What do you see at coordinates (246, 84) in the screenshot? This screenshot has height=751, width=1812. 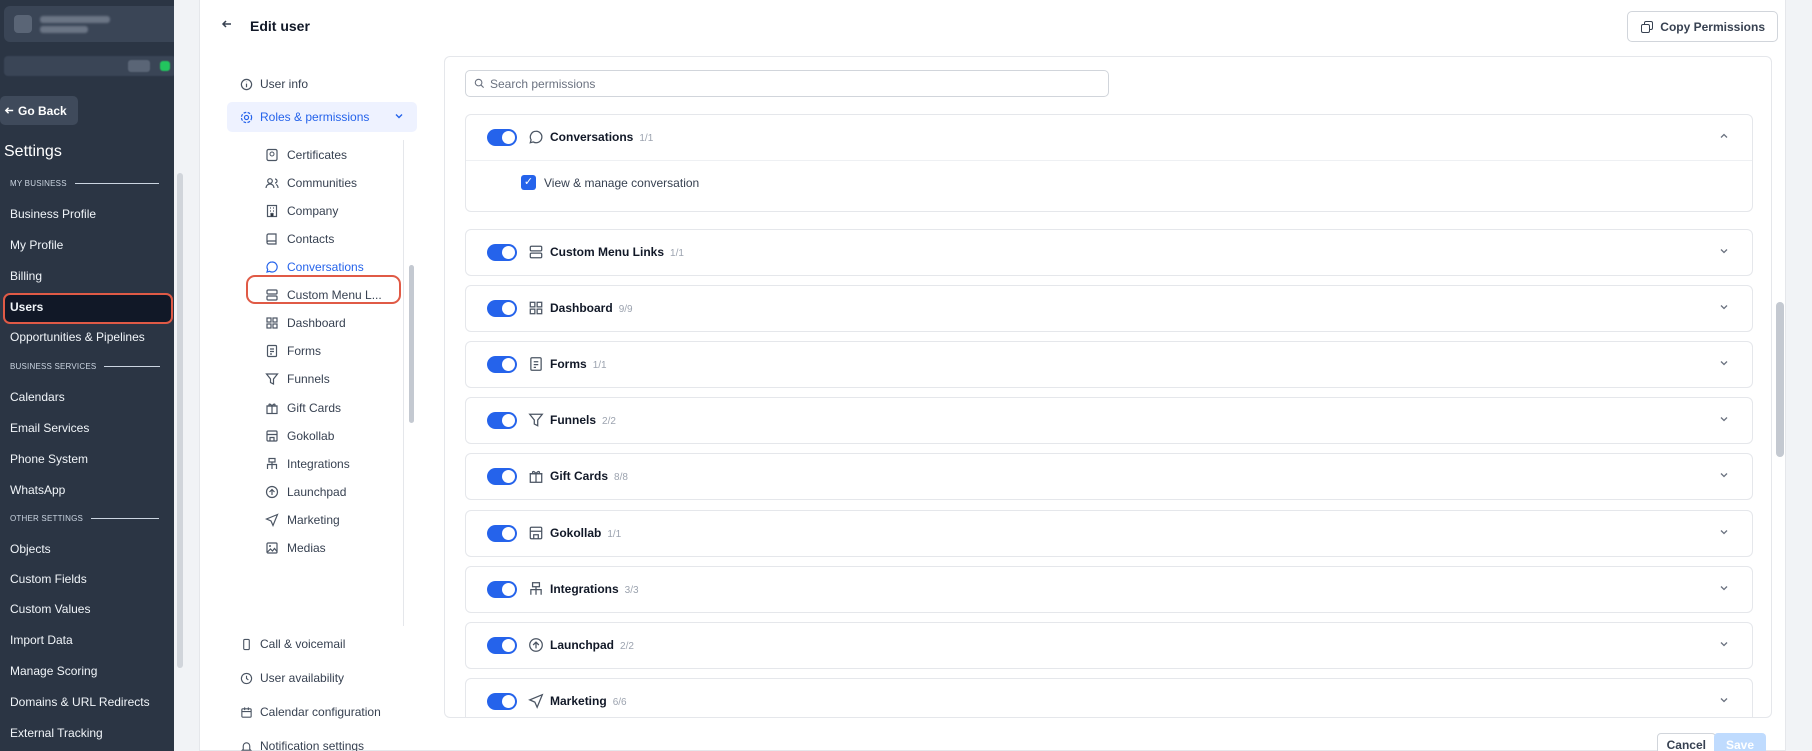 I see `info-icon` at bounding box center [246, 84].